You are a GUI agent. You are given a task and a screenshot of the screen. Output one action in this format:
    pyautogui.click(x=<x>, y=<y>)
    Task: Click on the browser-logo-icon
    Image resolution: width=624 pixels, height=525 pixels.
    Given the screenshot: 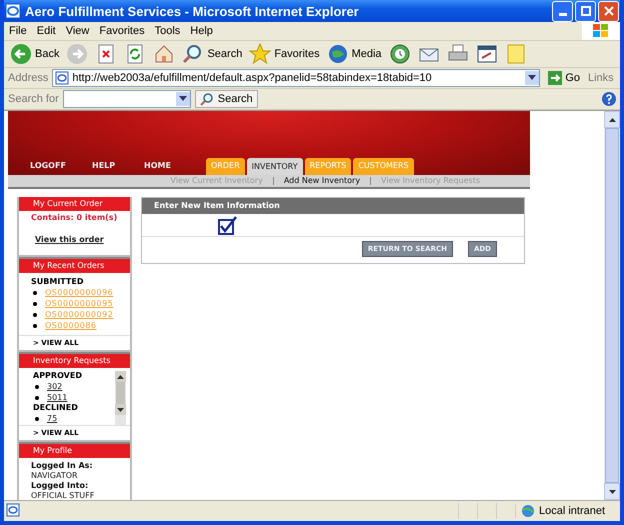 What is the action you would take?
    pyautogui.click(x=13, y=11)
    